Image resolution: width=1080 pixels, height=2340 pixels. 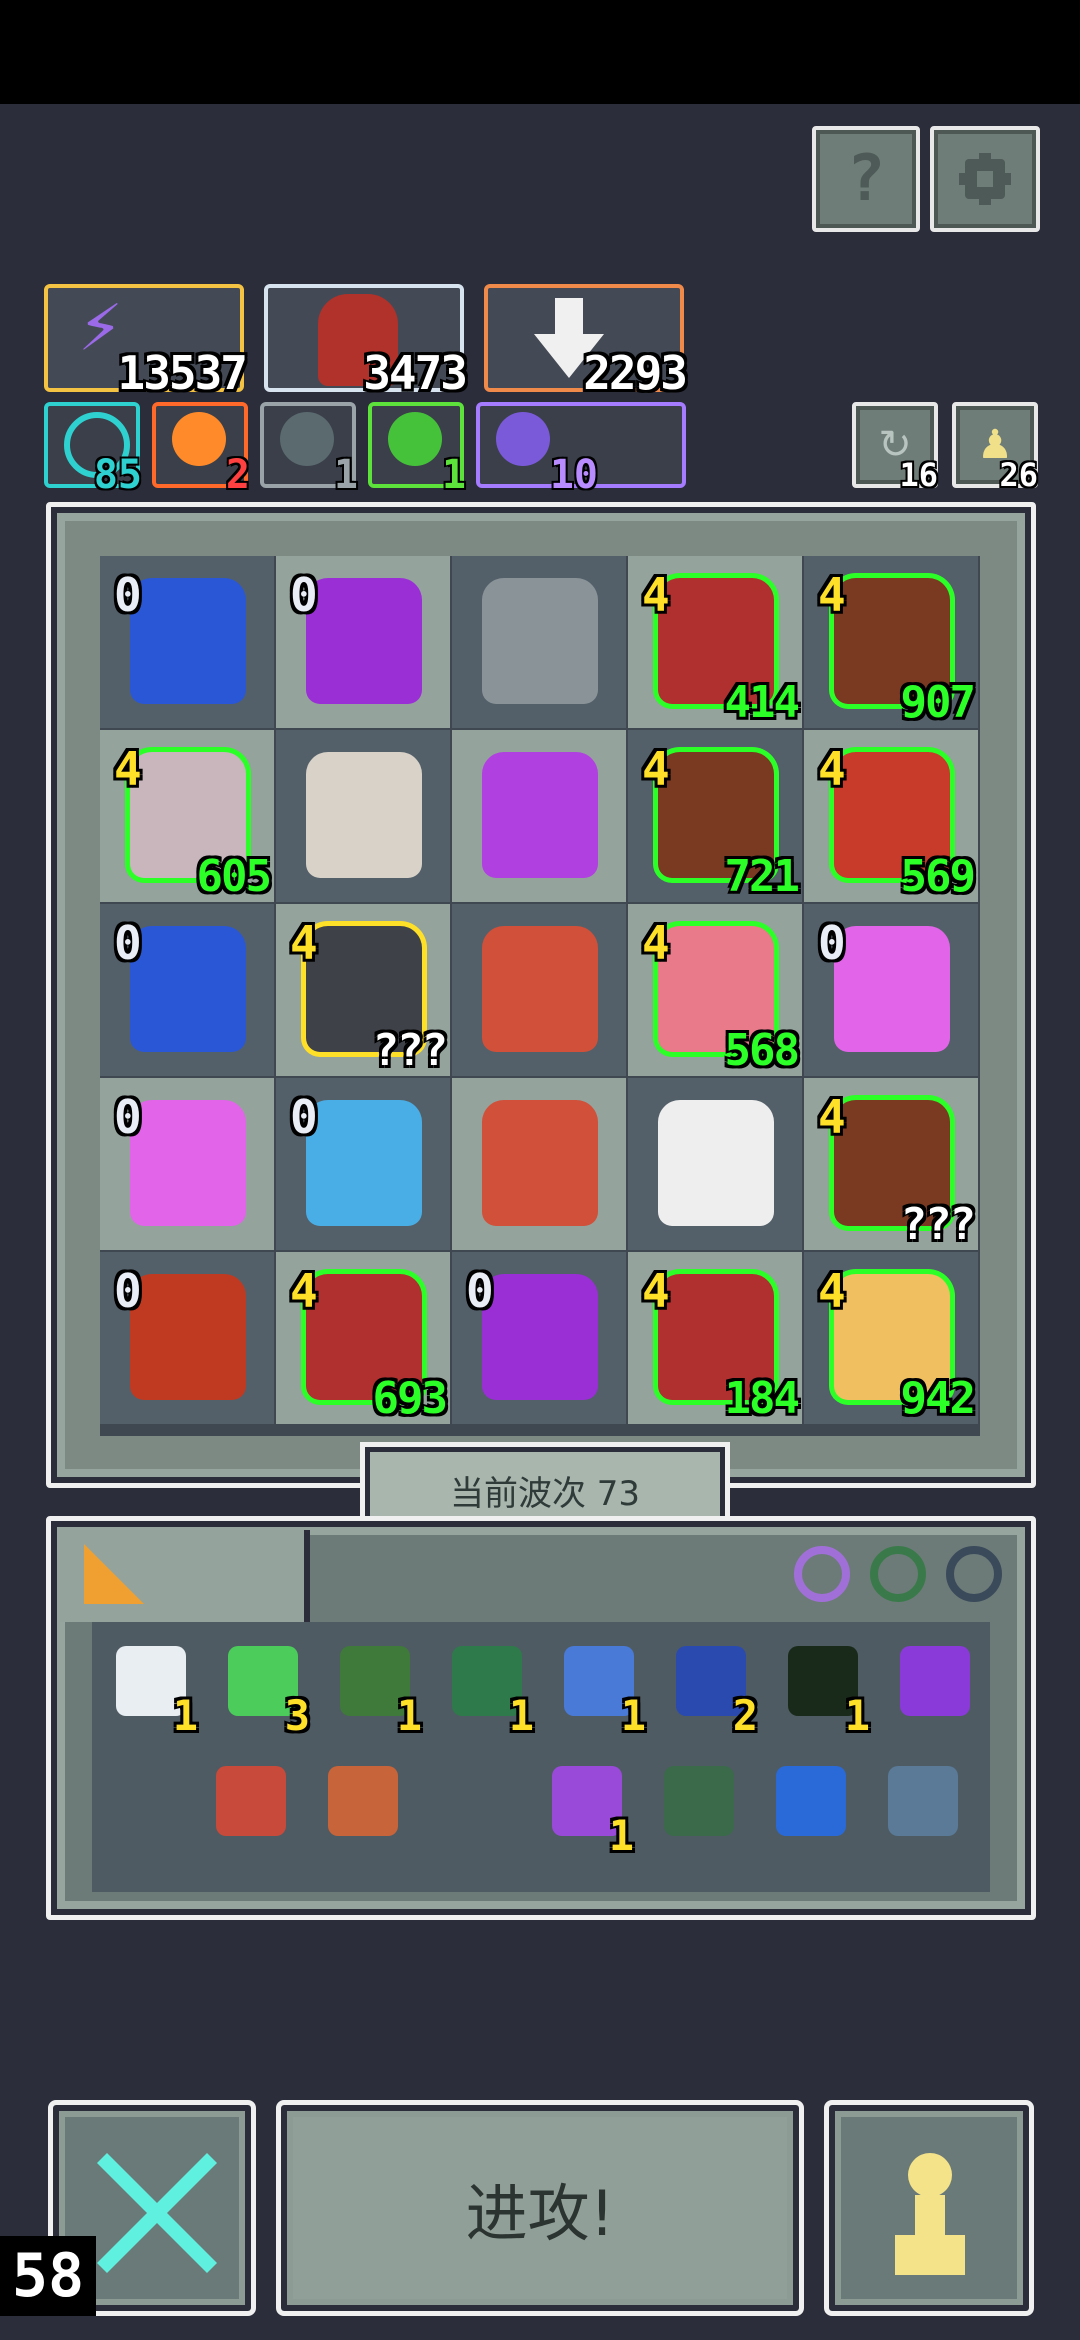 I want to click on inventory-item-potion: 1, so click(x=590, y=1810).